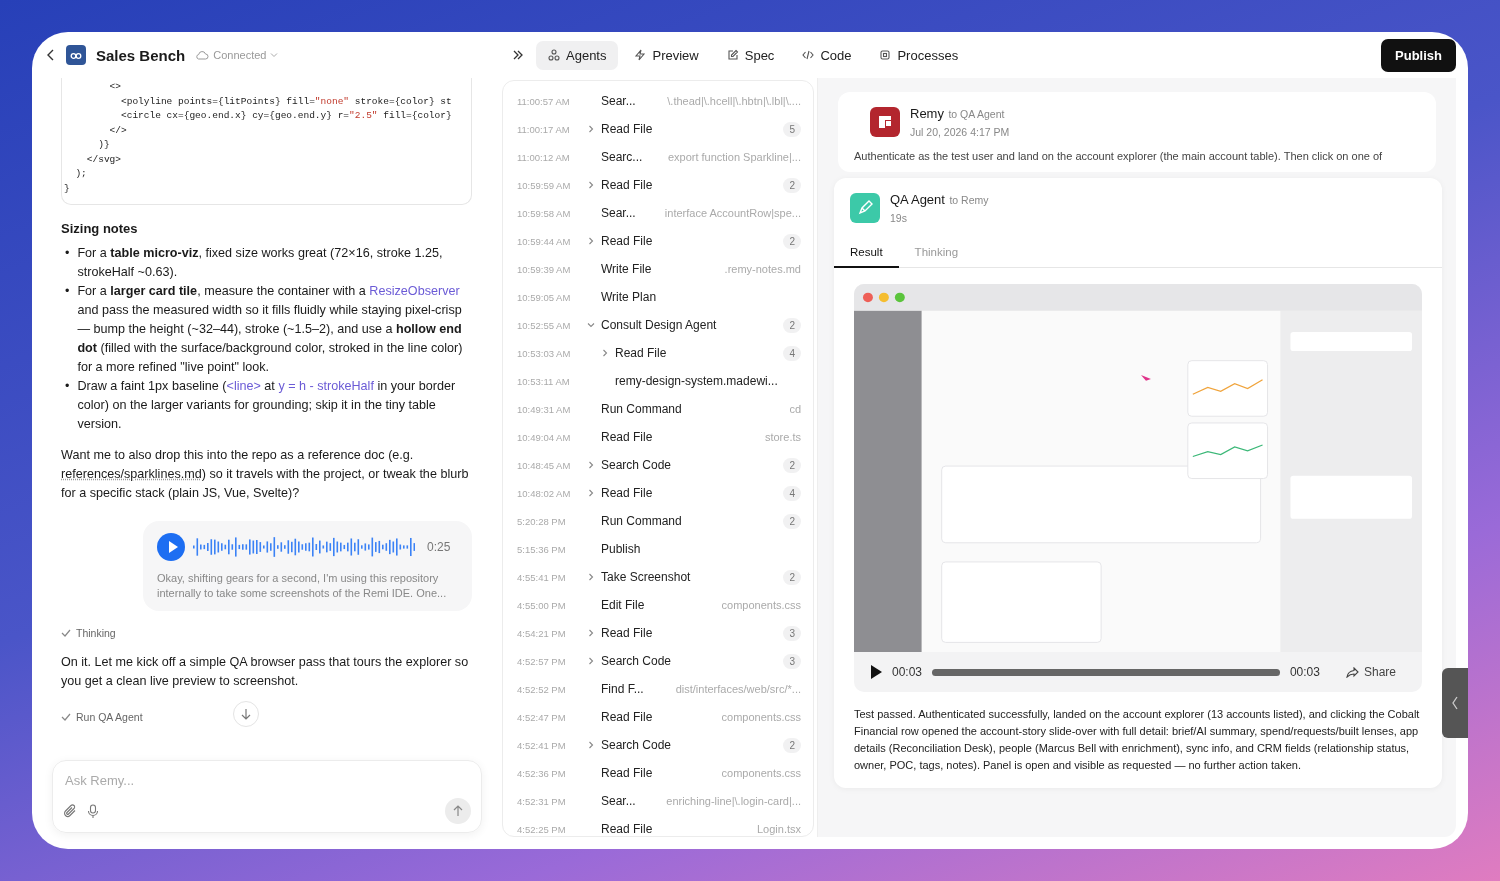 The height and width of the screenshot is (881, 1500). I want to click on agents-icon, so click(554, 55).